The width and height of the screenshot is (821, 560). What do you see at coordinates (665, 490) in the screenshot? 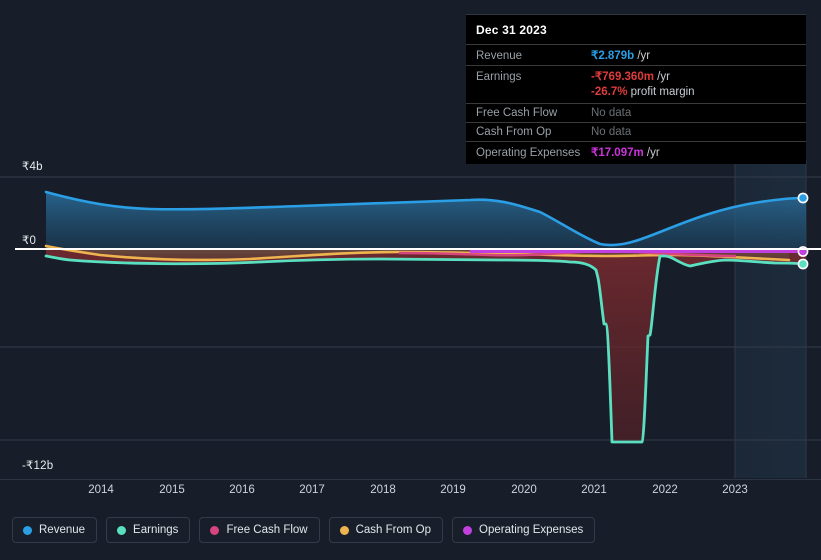
I see `x-tick-2022: 2022` at bounding box center [665, 490].